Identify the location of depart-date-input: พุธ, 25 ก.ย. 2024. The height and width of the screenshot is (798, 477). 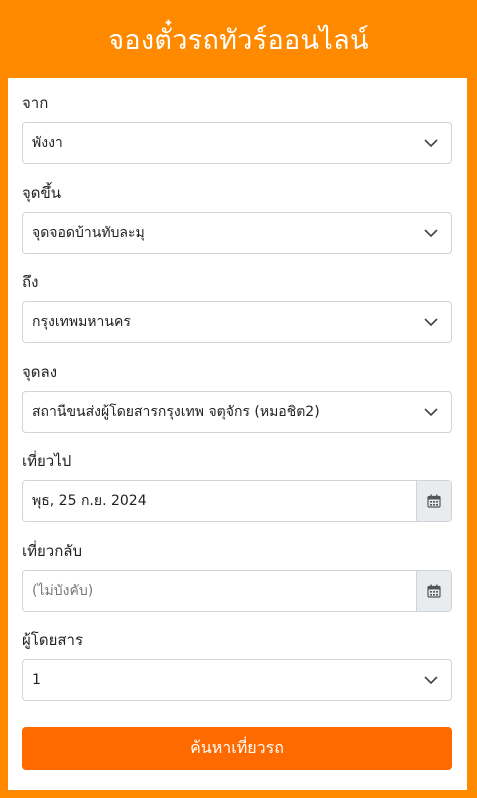
(237, 501).